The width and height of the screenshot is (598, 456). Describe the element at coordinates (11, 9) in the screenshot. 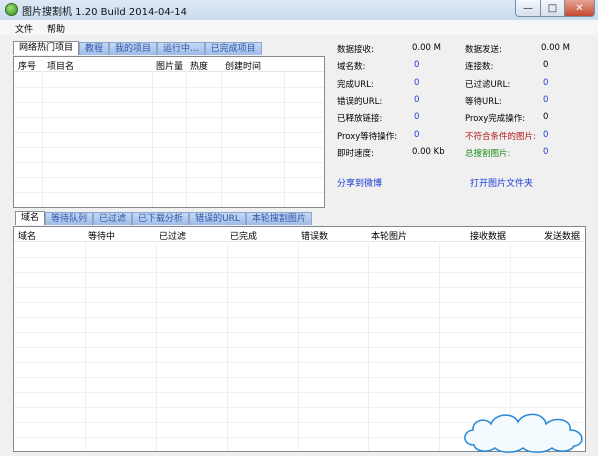

I see `app-logo-icon` at that location.